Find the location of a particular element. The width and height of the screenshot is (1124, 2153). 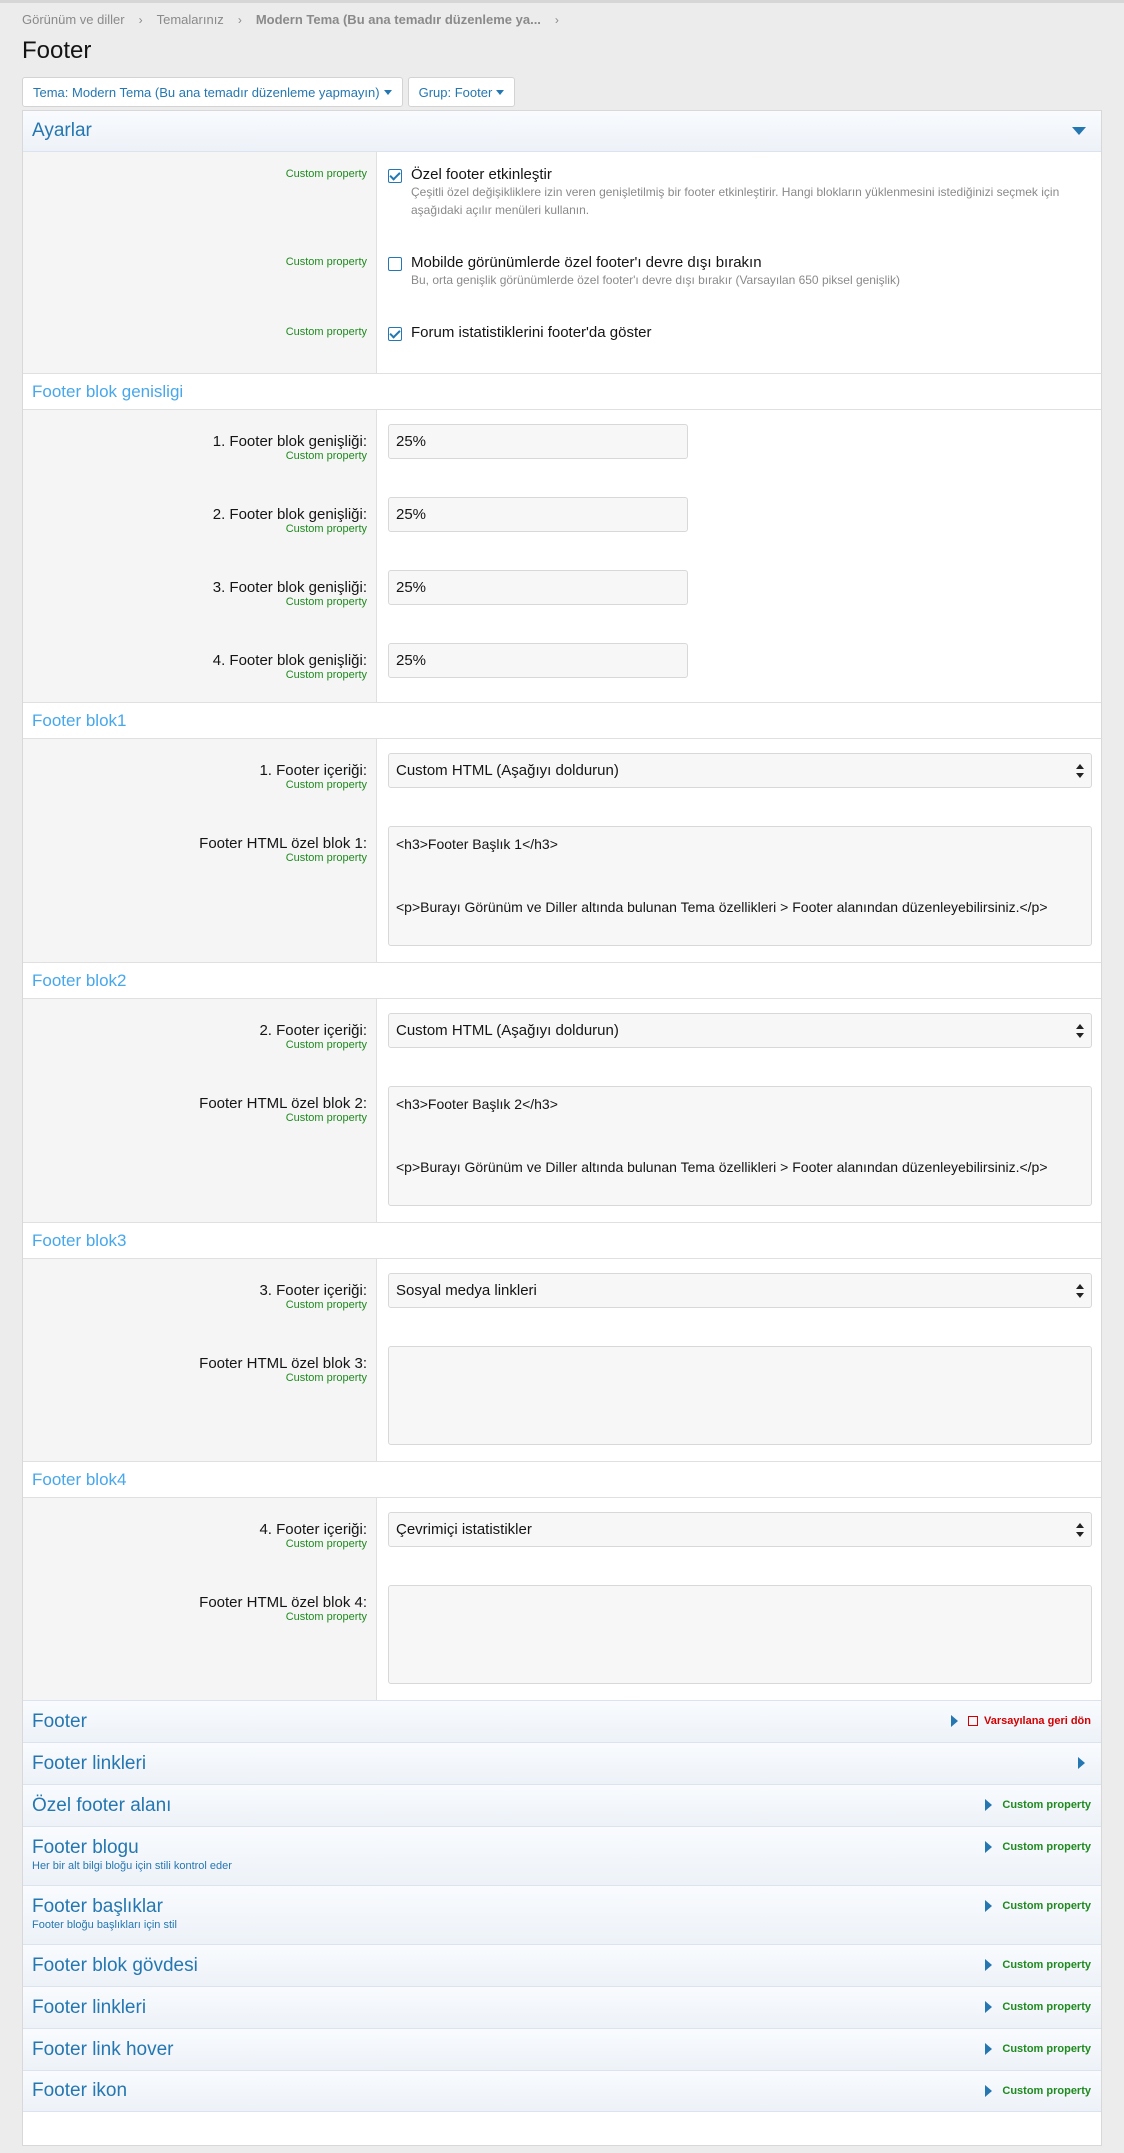

select-arrows-icon is located at coordinates (1080, 771).